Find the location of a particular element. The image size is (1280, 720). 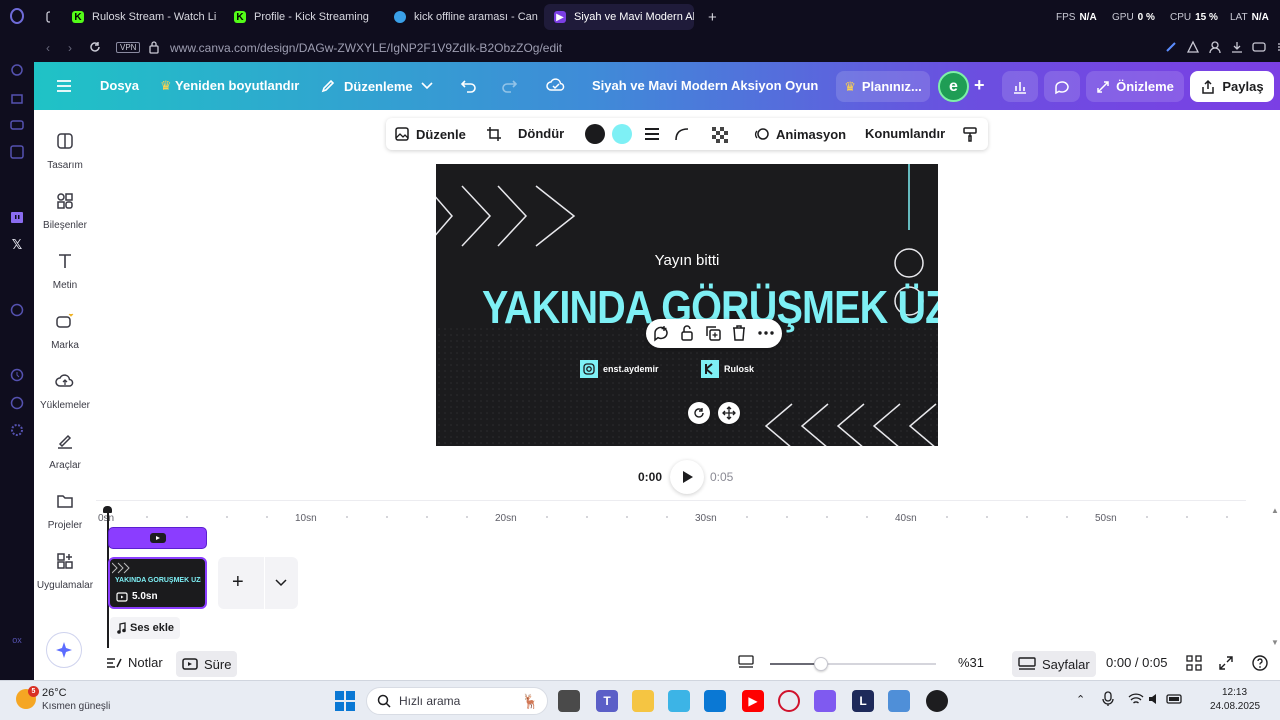

pages-button: Sayfalar is located at coordinates (1054, 664).